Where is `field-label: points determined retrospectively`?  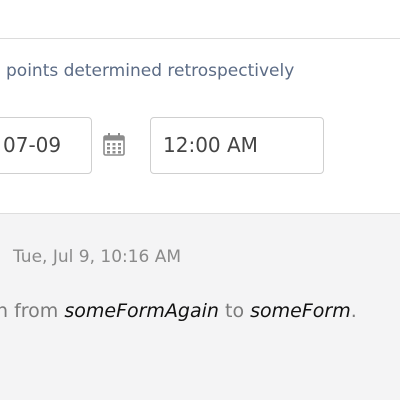
field-label: points determined retrospectively is located at coordinates (150, 71).